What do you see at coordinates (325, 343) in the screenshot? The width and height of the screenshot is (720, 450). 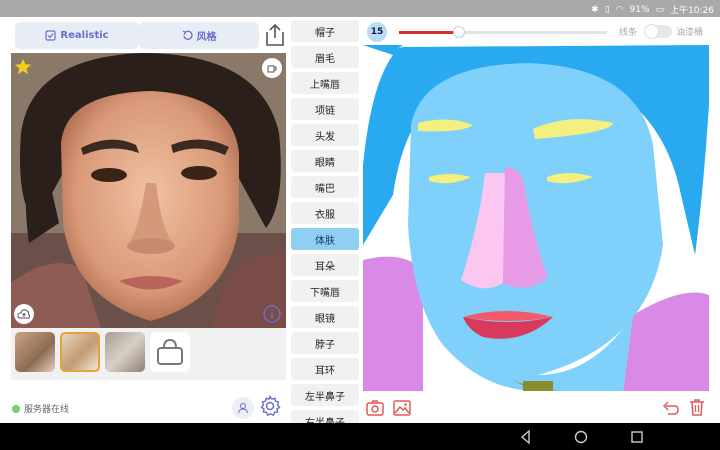 I see `label-item: 脖子` at bounding box center [325, 343].